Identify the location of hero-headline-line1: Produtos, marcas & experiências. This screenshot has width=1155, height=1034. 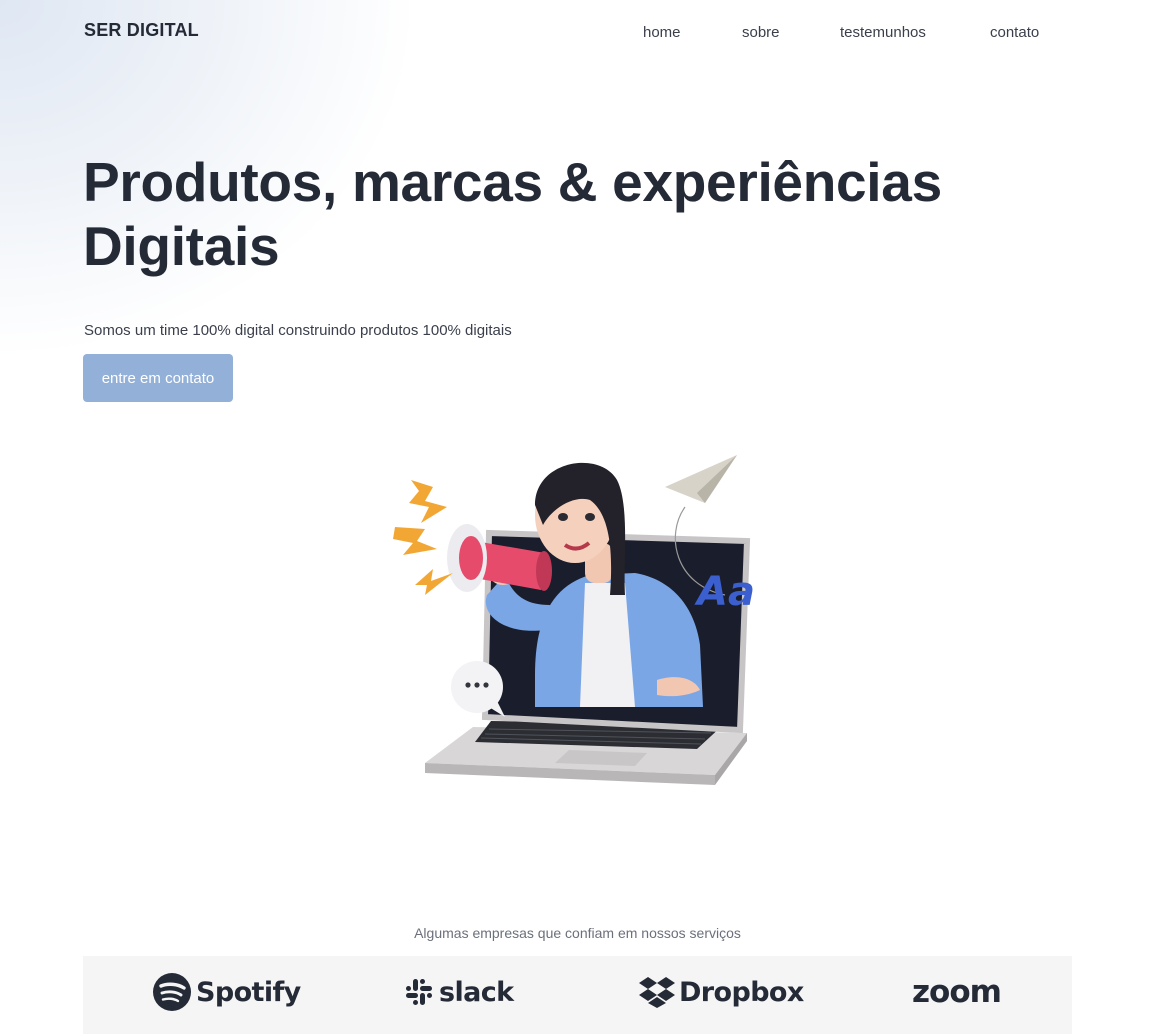
(512, 182).